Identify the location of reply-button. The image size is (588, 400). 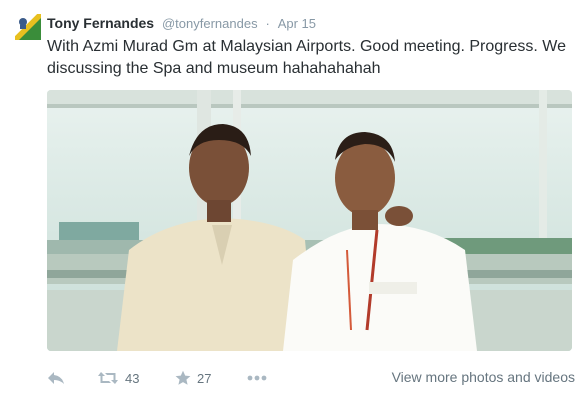
(56, 378).